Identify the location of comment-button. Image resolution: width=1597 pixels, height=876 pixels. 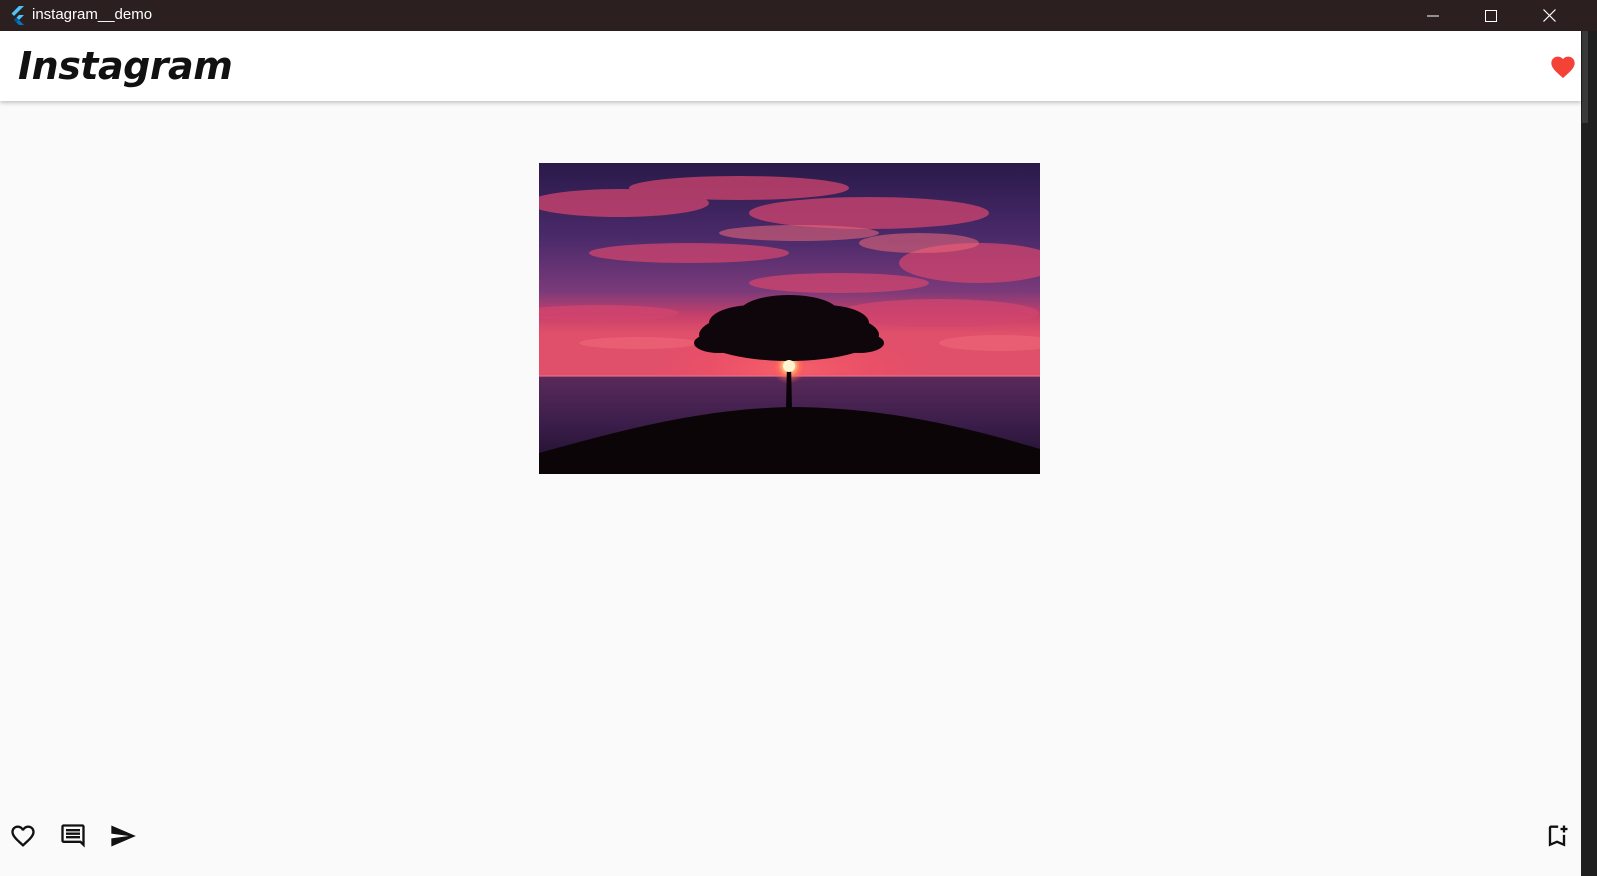
(73, 836).